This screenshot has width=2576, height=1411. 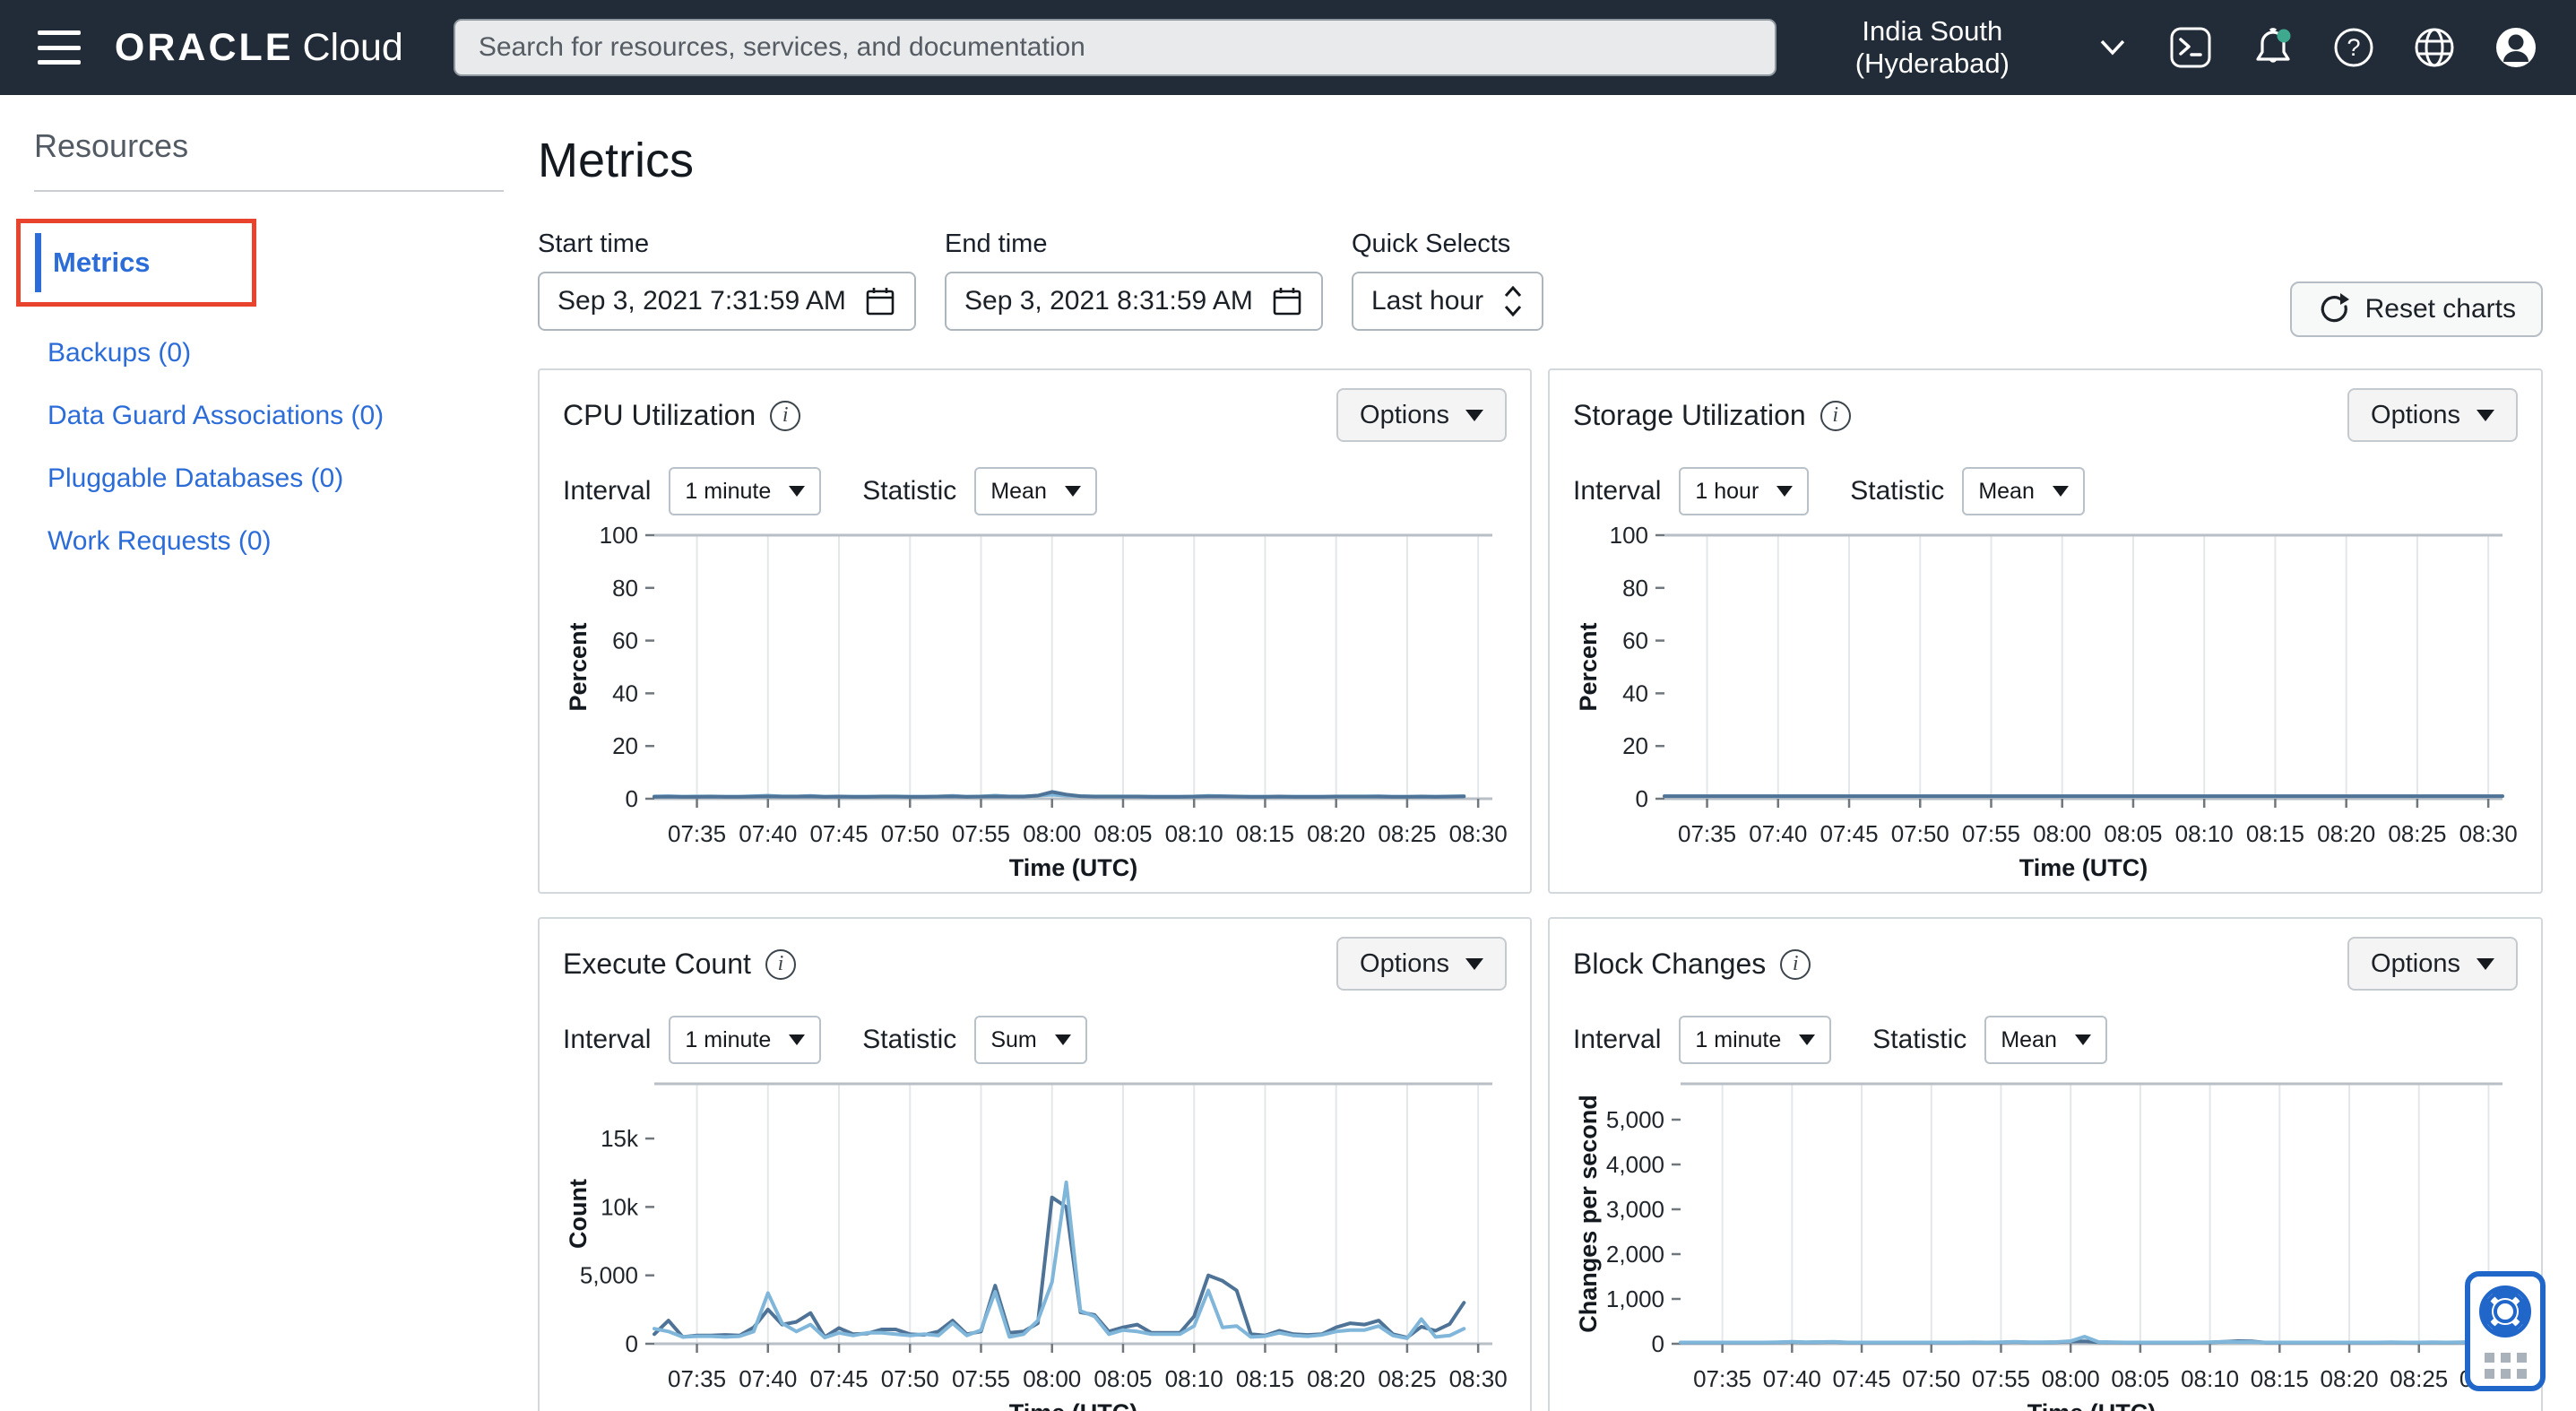 I want to click on sidebar-item-metrics: Metrics, so click(x=102, y=263).